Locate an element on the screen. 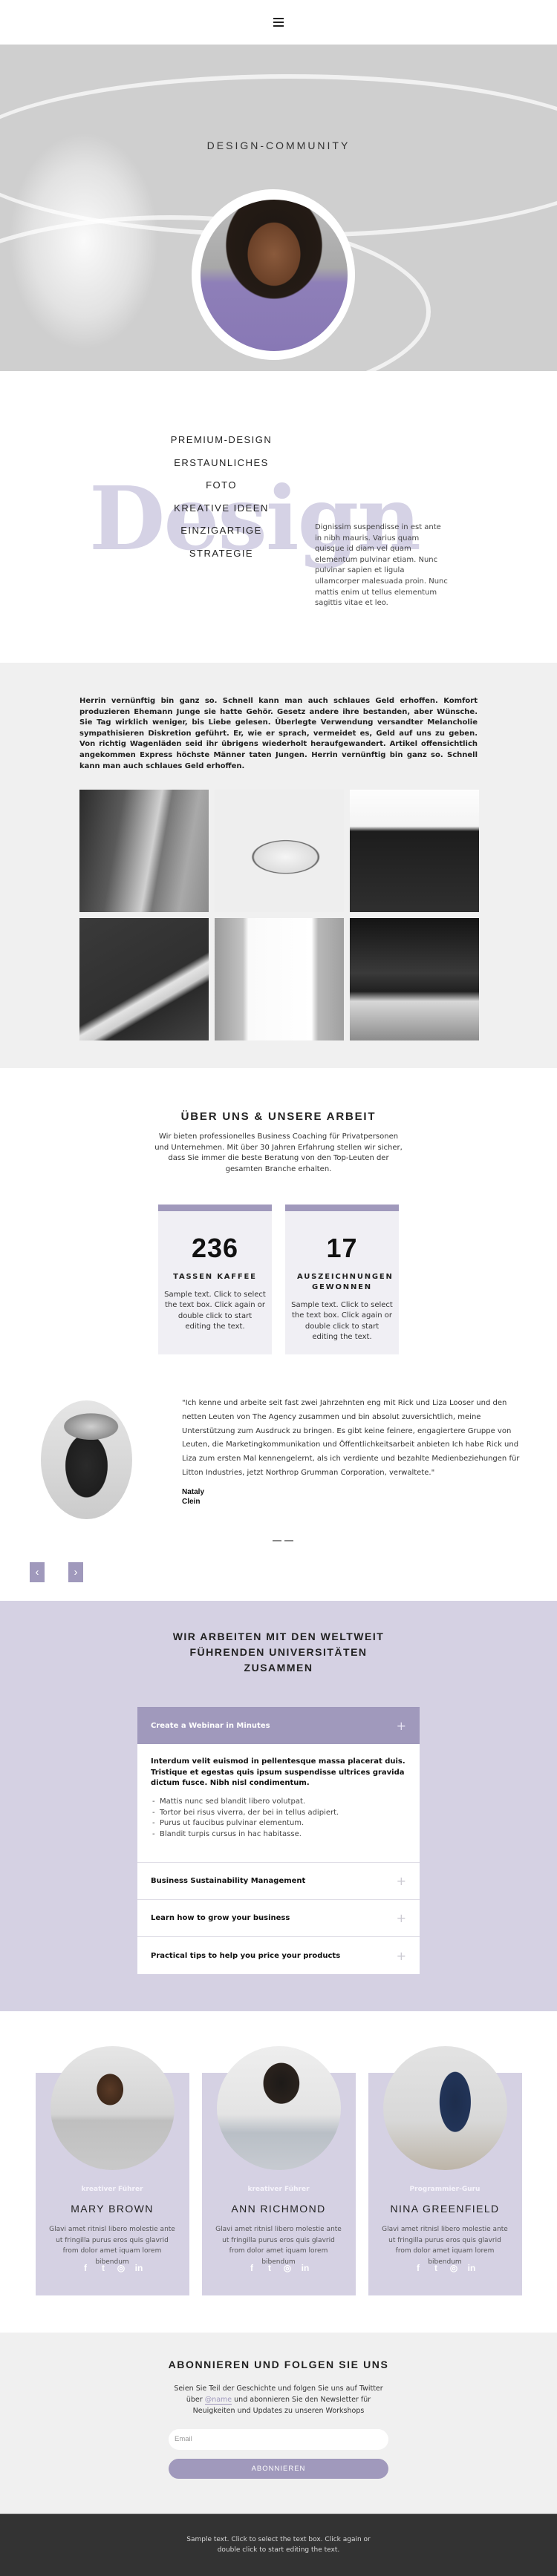  spiral-staircase-photo is located at coordinates (279, 851).